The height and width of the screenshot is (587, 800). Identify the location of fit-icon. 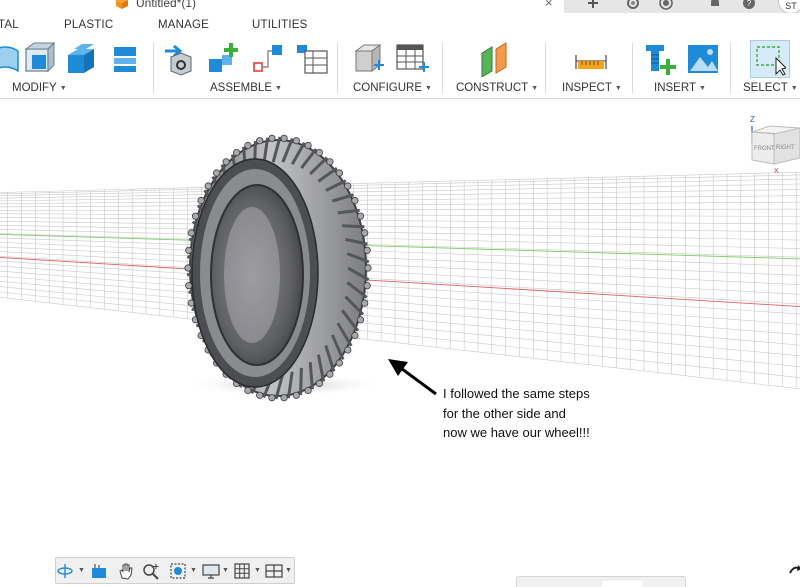
(178, 571).